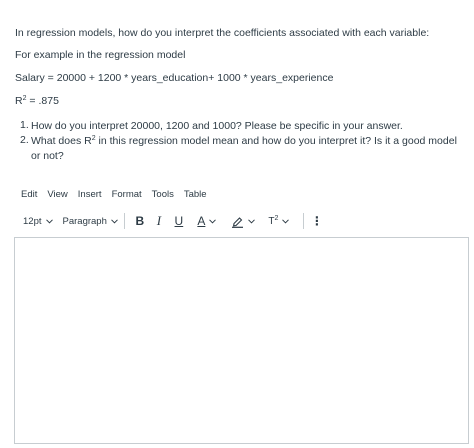 The height and width of the screenshot is (448, 474). I want to click on list-item-number: 2., so click(24, 140).